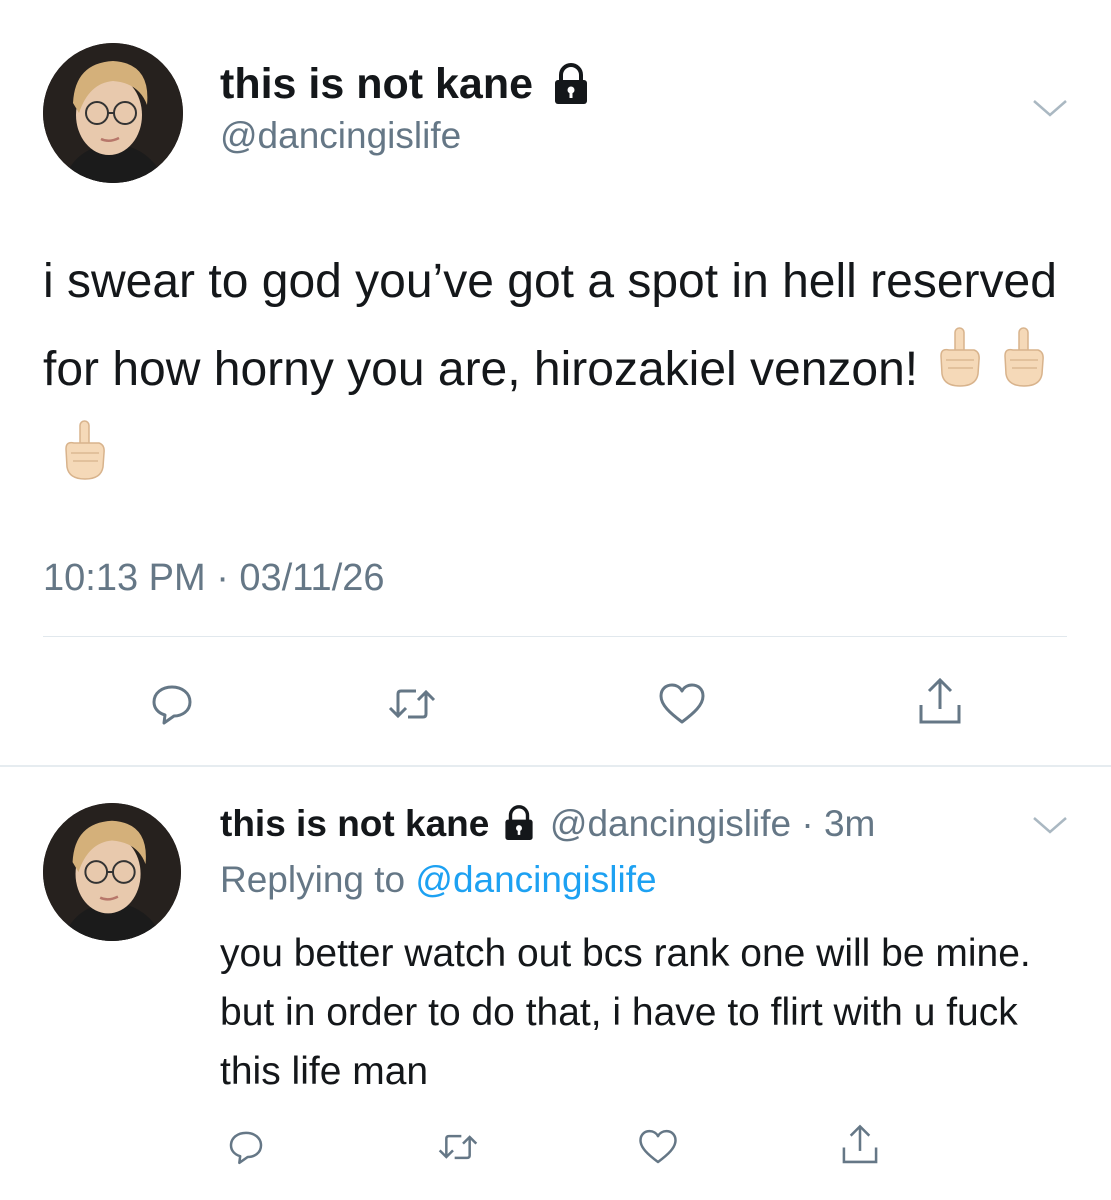 The height and width of the screenshot is (1200, 1111). What do you see at coordinates (313, 879) in the screenshot?
I see `replying-to-label: Replying to` at bounding box center [313, 879].